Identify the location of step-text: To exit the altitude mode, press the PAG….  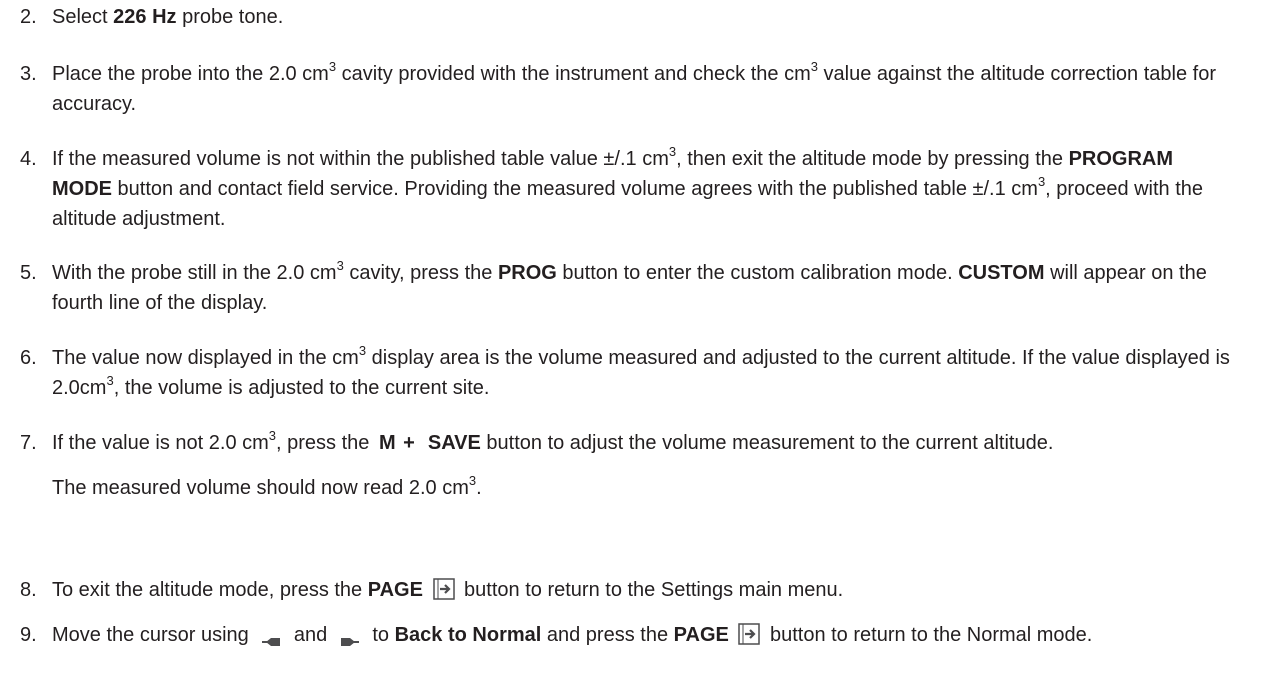
(448, 589).